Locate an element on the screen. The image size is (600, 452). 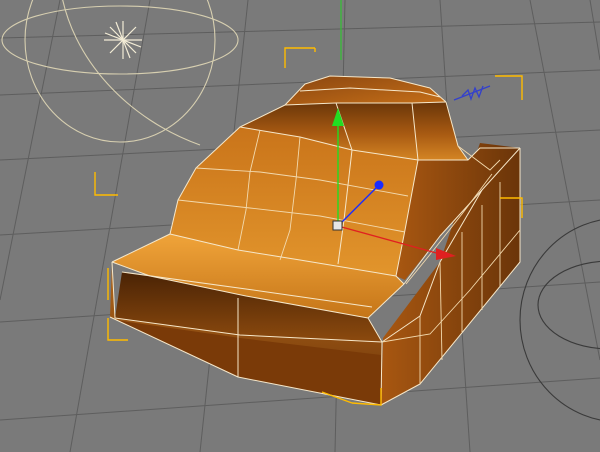
deformer-spring-icon is located at coordinates (472, 93).